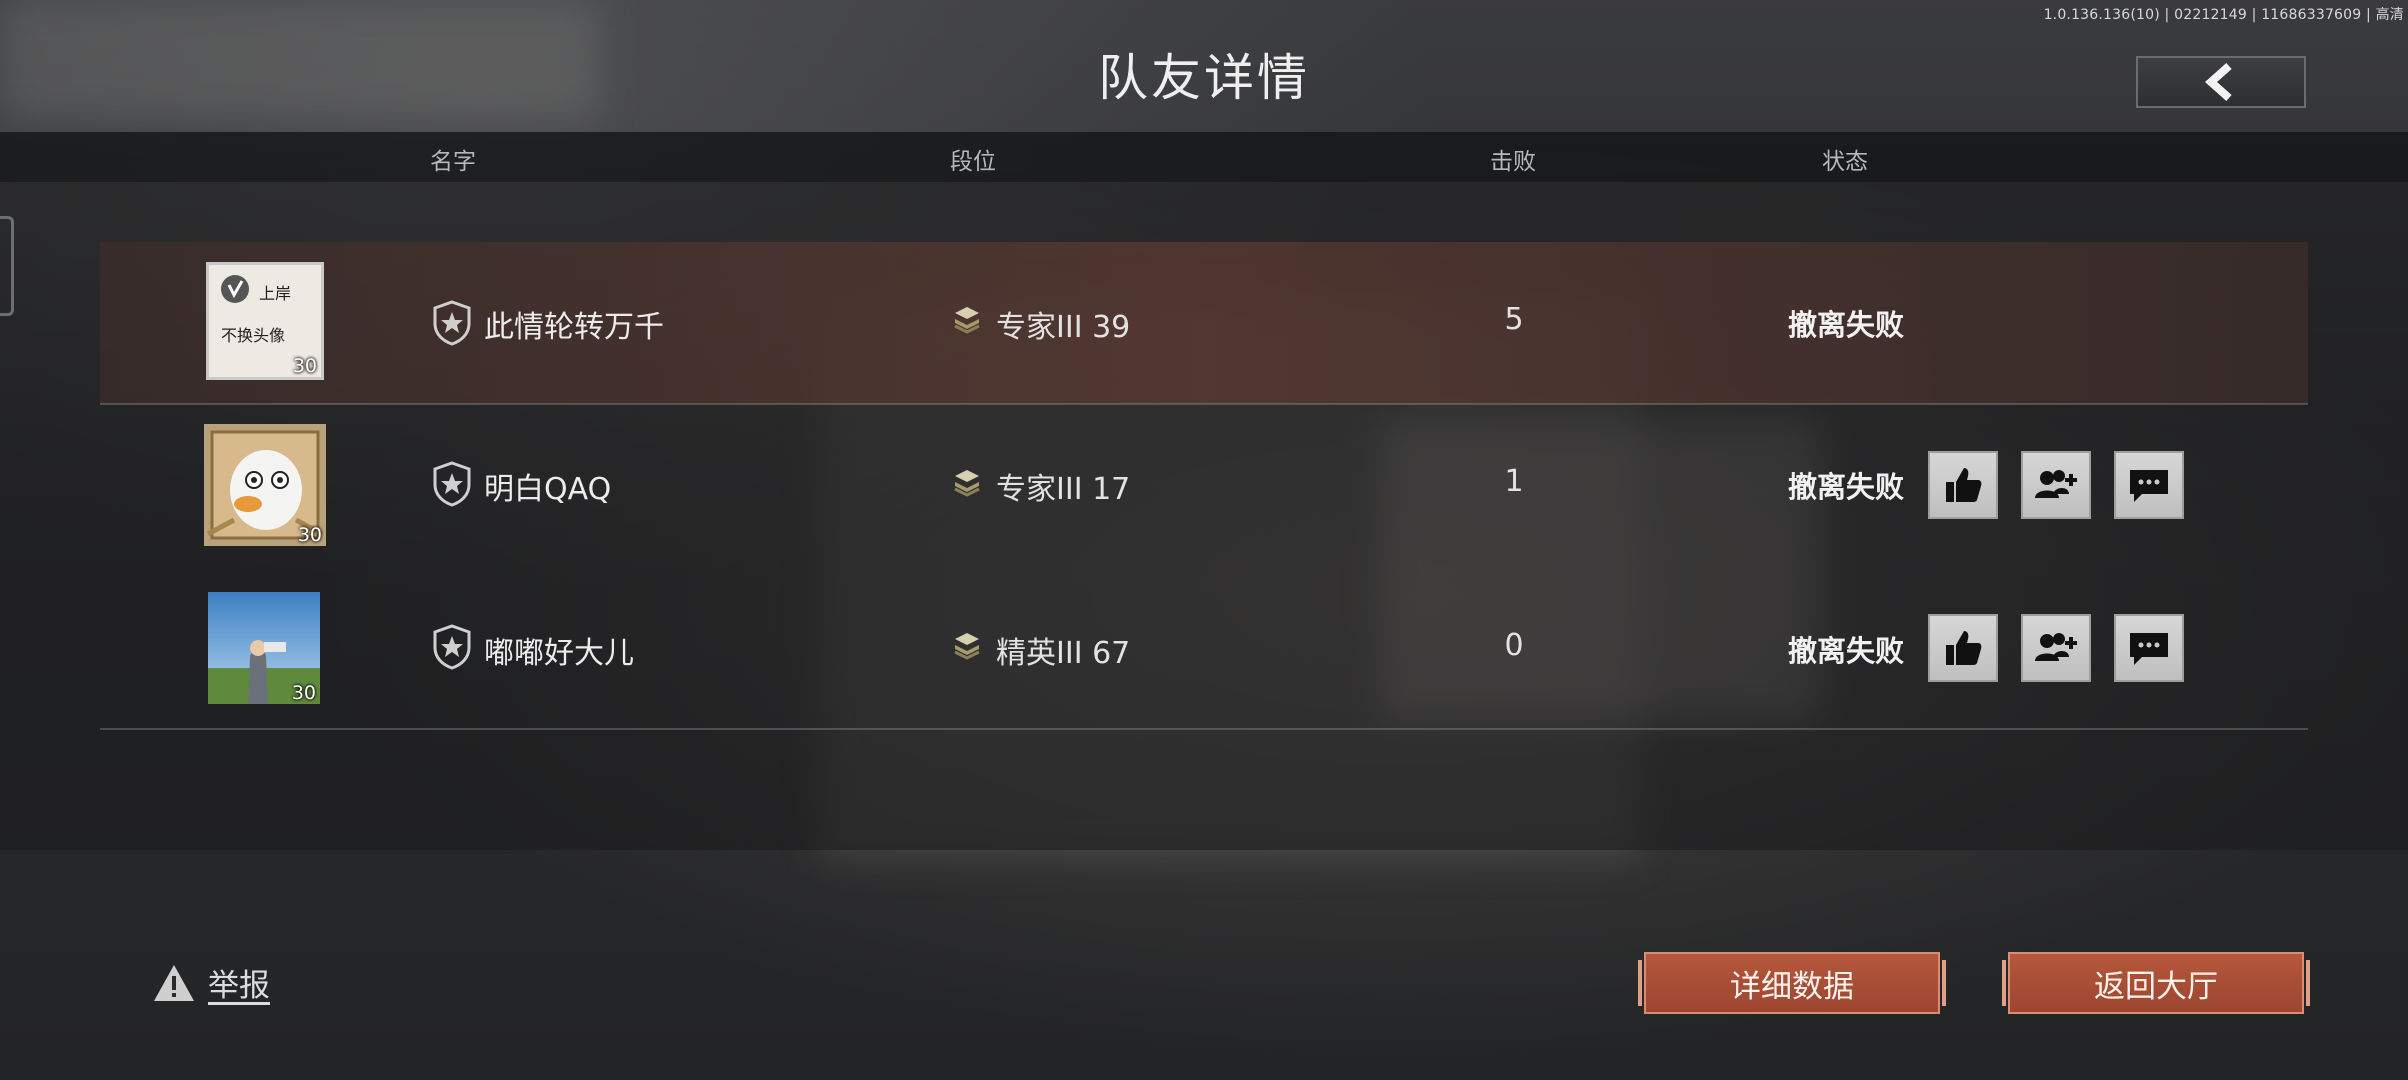 The width and height of the screenshot is (2408, 1080). I want to click on avatar: 上岸 不换头像 30, so click(265, 321).